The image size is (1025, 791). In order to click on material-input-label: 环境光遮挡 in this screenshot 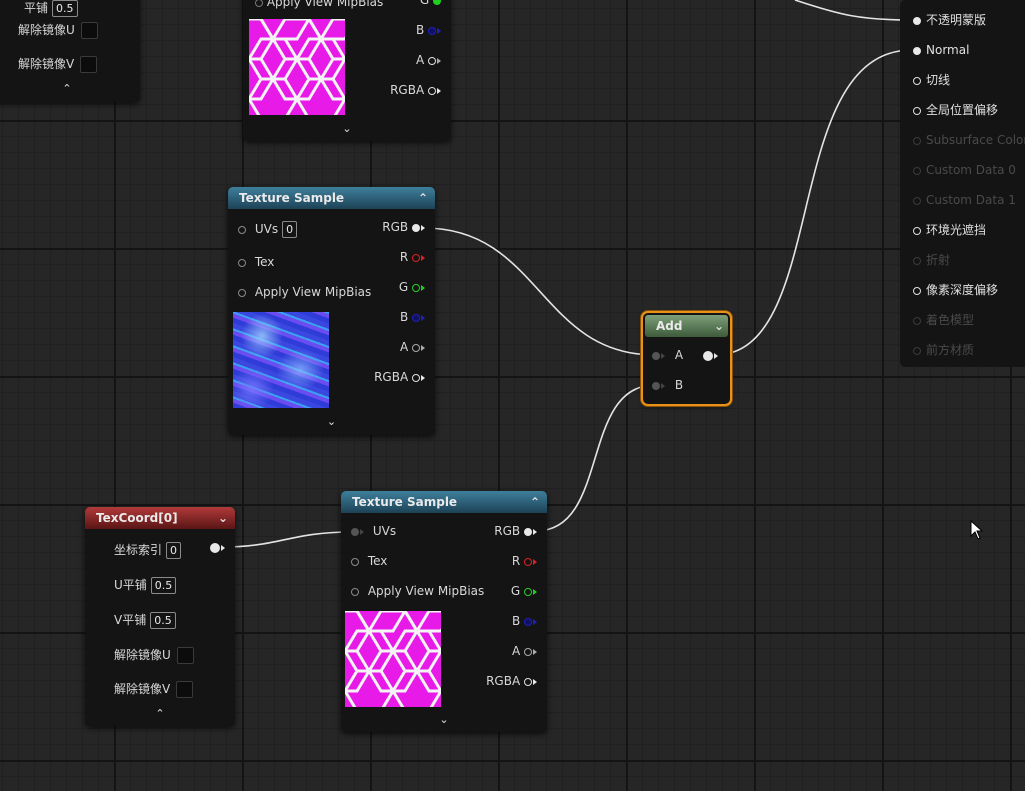, I will do `click(956, 230)`.